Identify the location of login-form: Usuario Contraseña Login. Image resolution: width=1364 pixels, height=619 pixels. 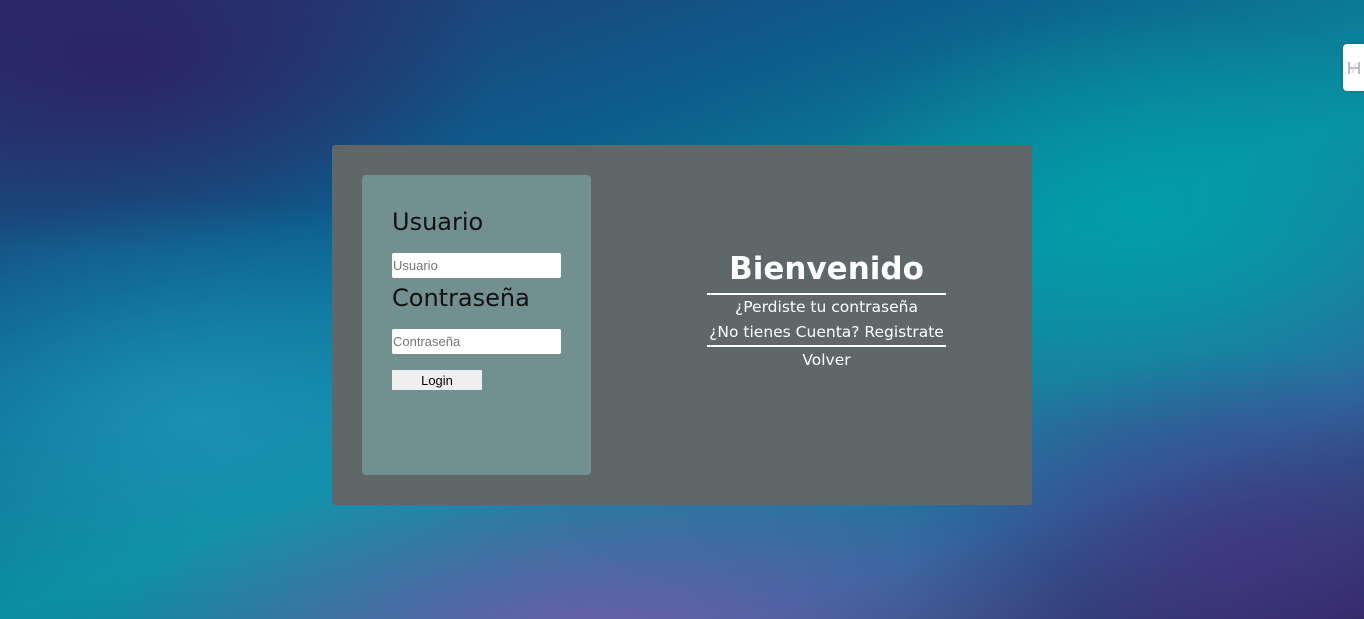
(476, 325).